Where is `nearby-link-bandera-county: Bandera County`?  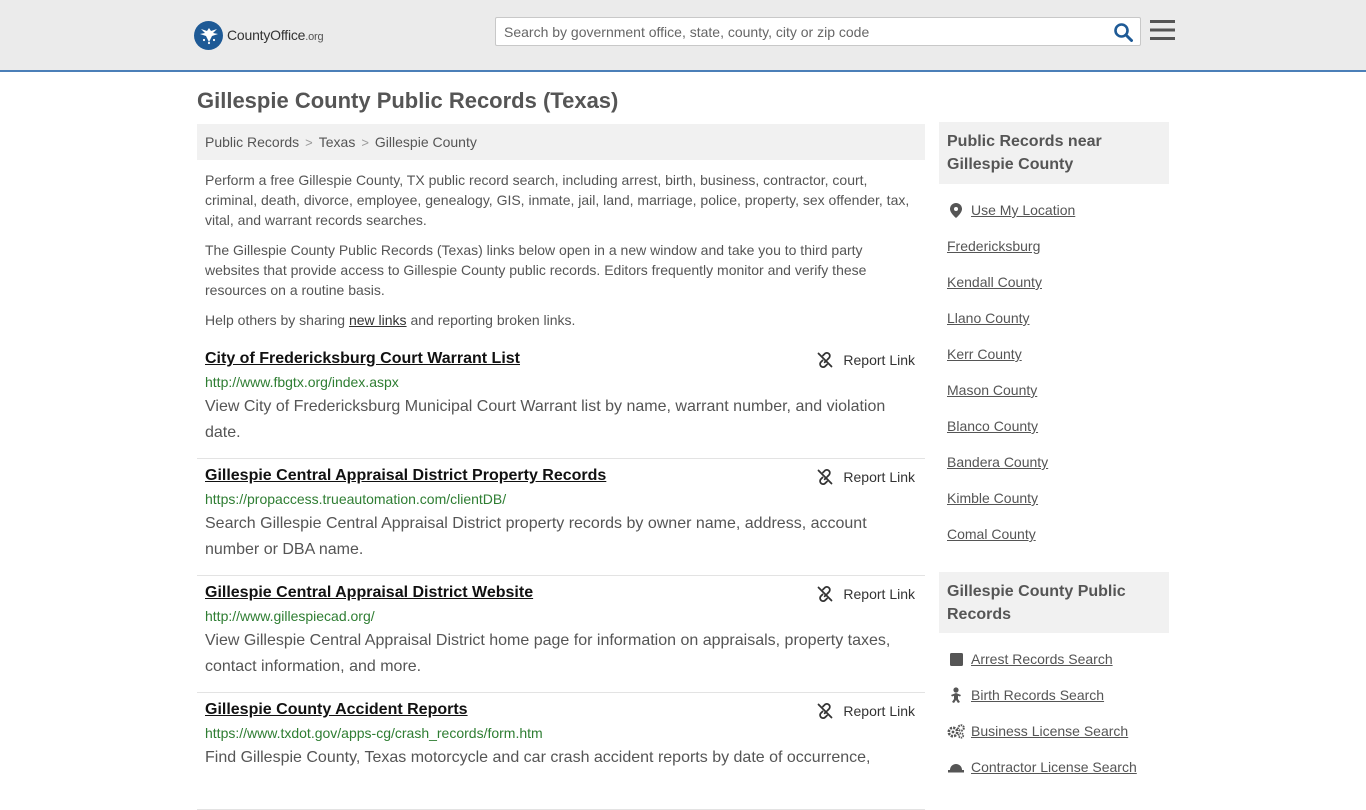
nearby-link-bandera-county: Bandera County is located at coordinates (997, 462).